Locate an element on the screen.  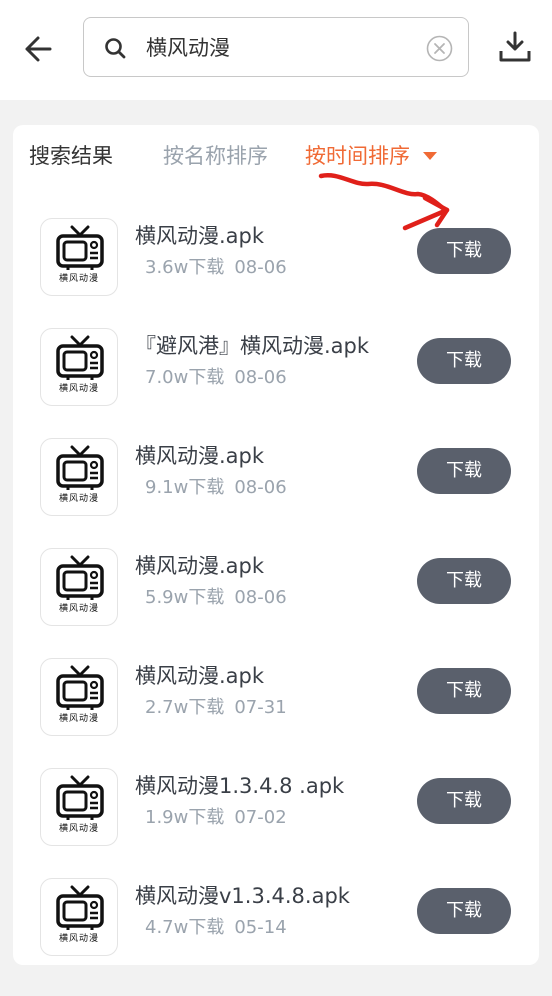
download-icon is located at coordinates (515, 46).